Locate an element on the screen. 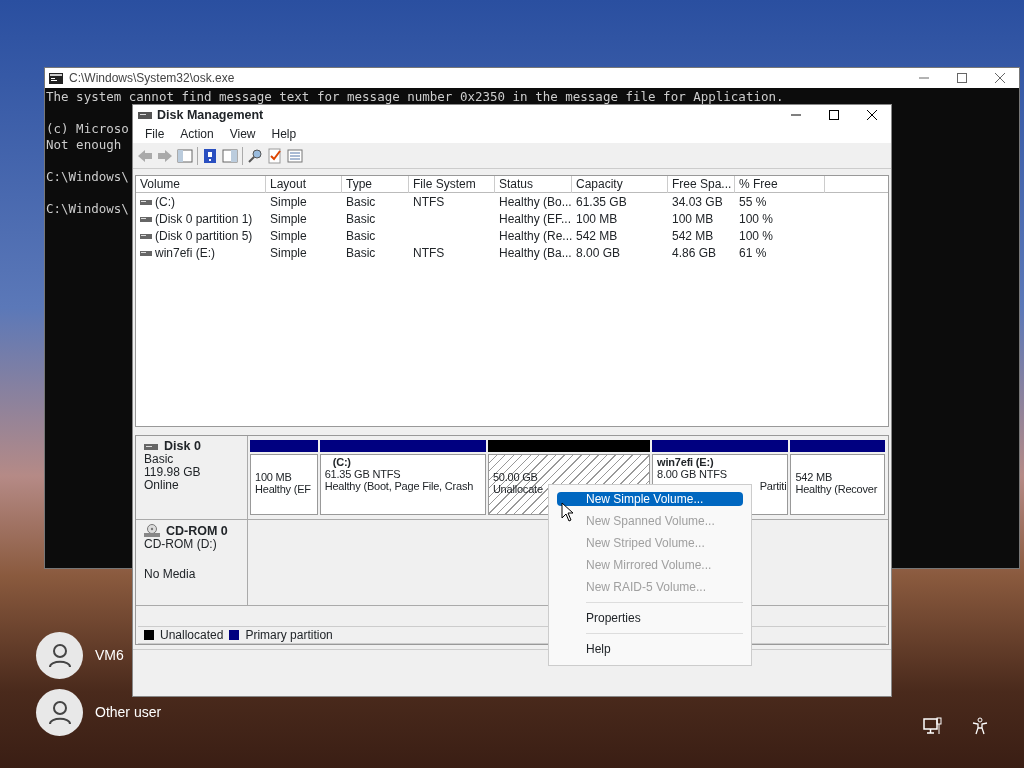 This screenshot has height=768, width=1024. table-cell-text: (Disk 0 partition 1) is located at coordinates (204, 219).